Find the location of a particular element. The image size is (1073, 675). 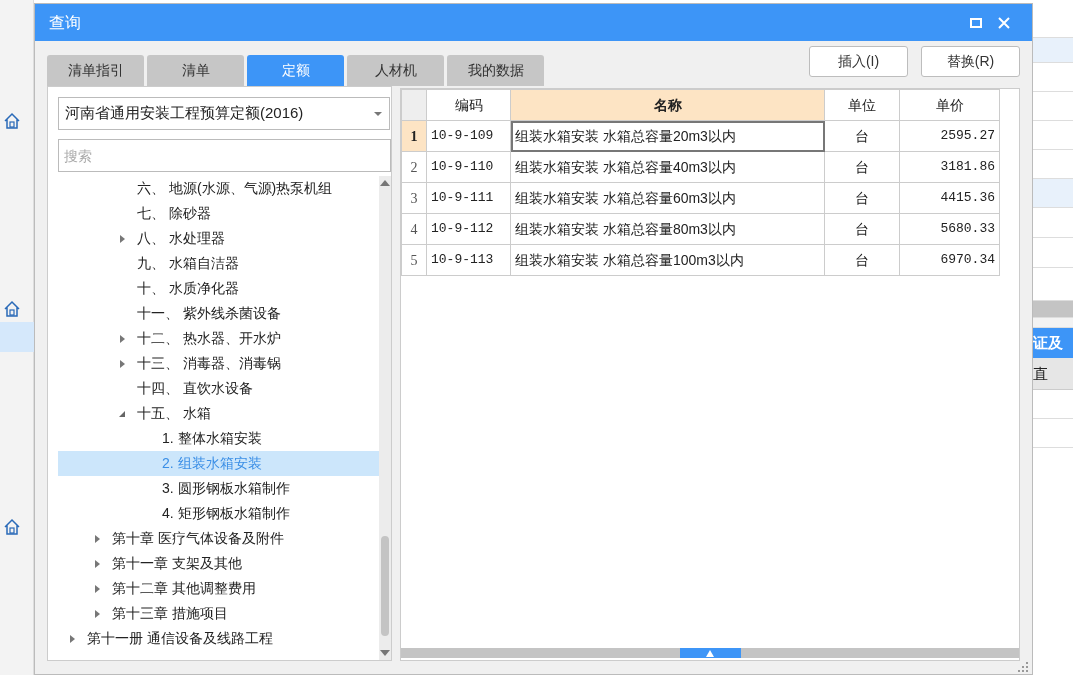

column-header: 单位 is located at coordinates (862, 105).